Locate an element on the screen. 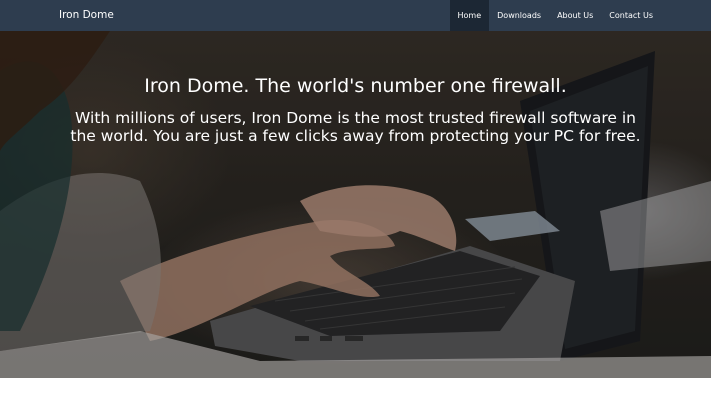 This screenshot has height=400, width=711. brand-link: Iron Dome is located at coordinates (86, 15).